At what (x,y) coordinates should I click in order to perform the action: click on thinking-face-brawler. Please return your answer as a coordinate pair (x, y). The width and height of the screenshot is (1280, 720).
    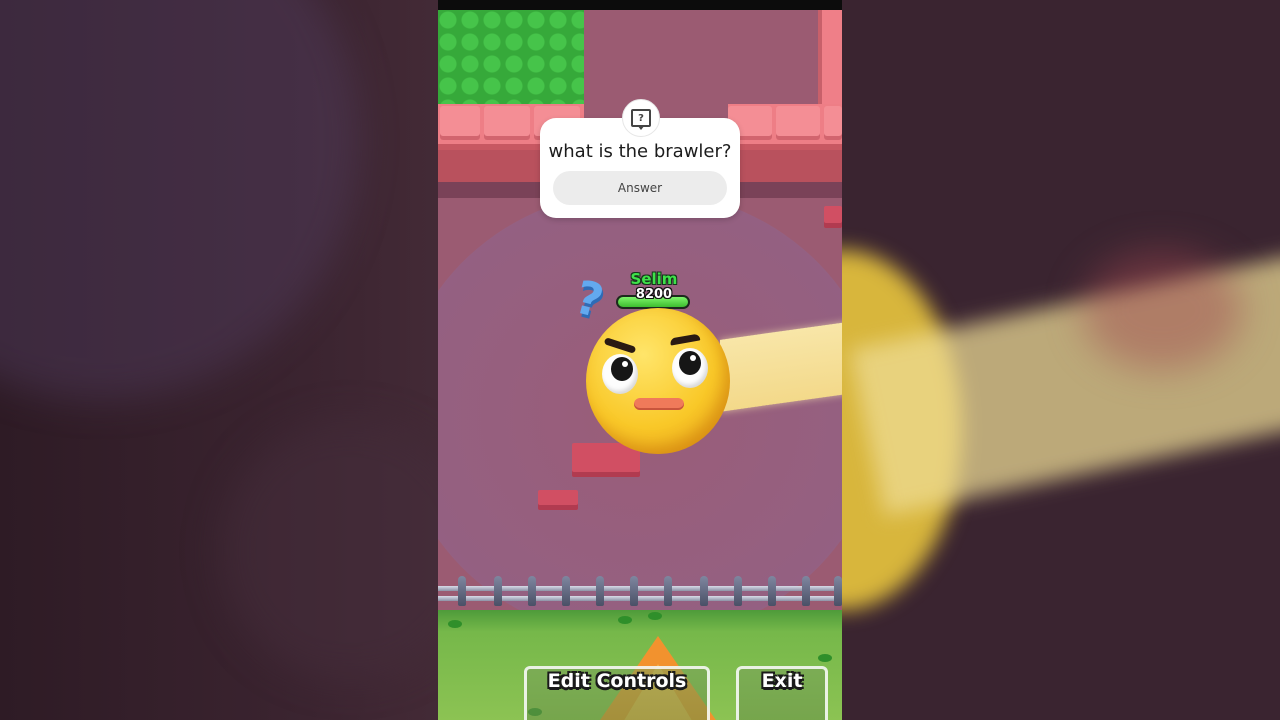
    Looking at the image, I should click on (658, 381).